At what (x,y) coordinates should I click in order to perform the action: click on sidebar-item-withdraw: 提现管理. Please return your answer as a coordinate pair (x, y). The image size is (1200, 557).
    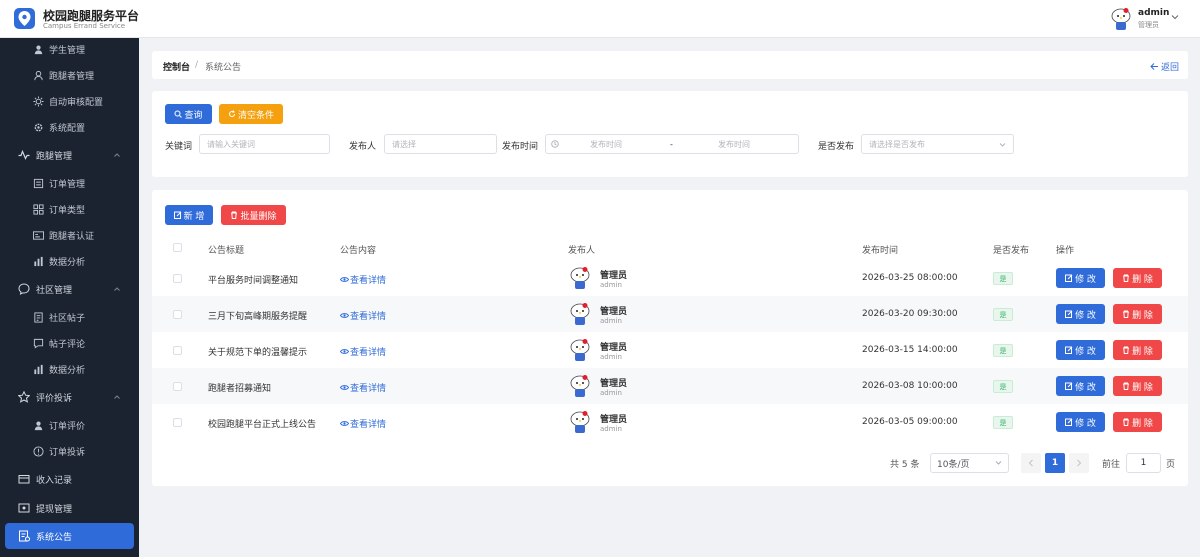
    Looking at the image, I should click on (69, 508).